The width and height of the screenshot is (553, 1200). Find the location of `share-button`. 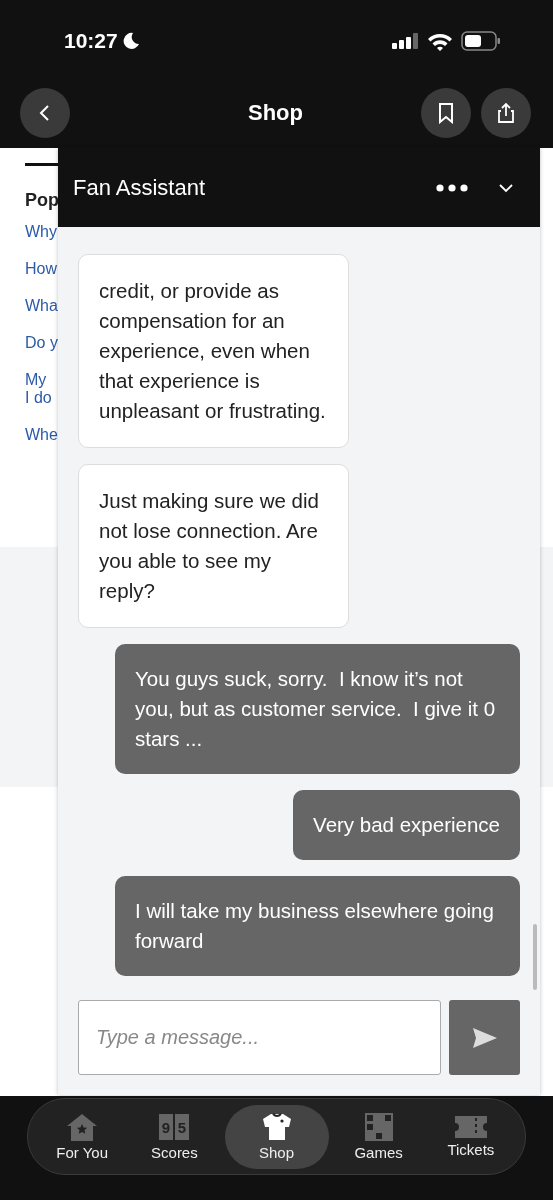

share-button is located at coordinates (506, 113).